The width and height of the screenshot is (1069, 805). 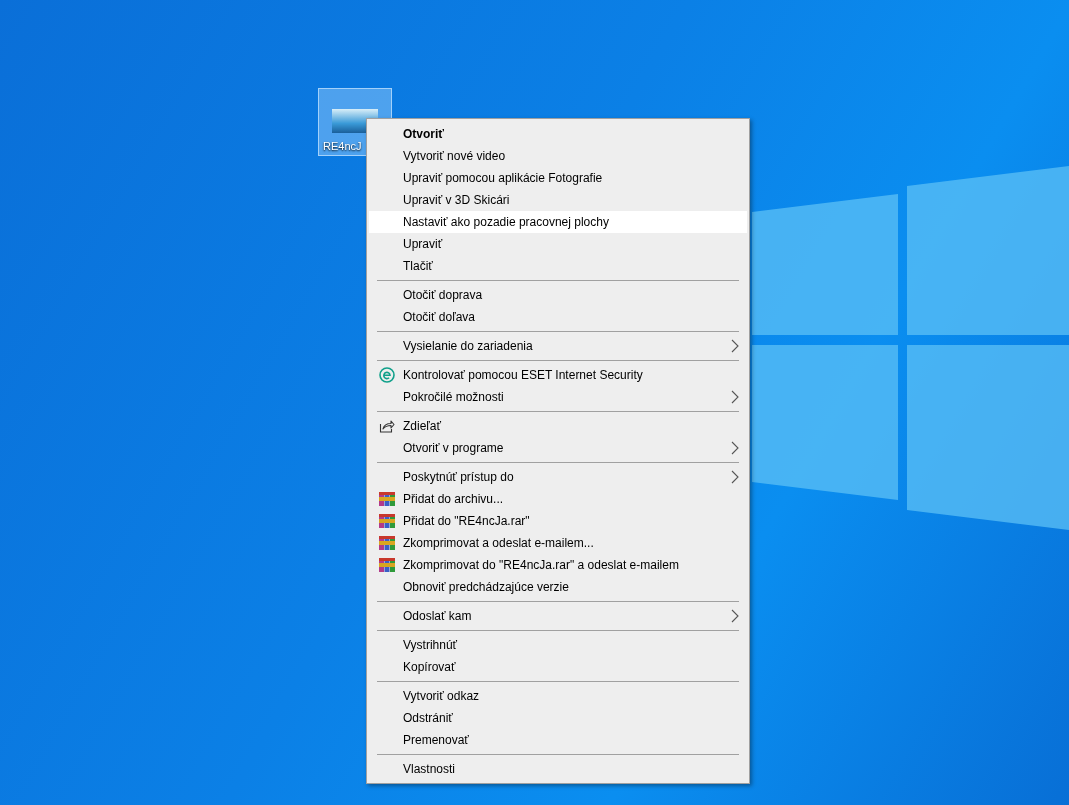 I want to click on menu-item: Odoslať kam, so click(x=558, y=616).